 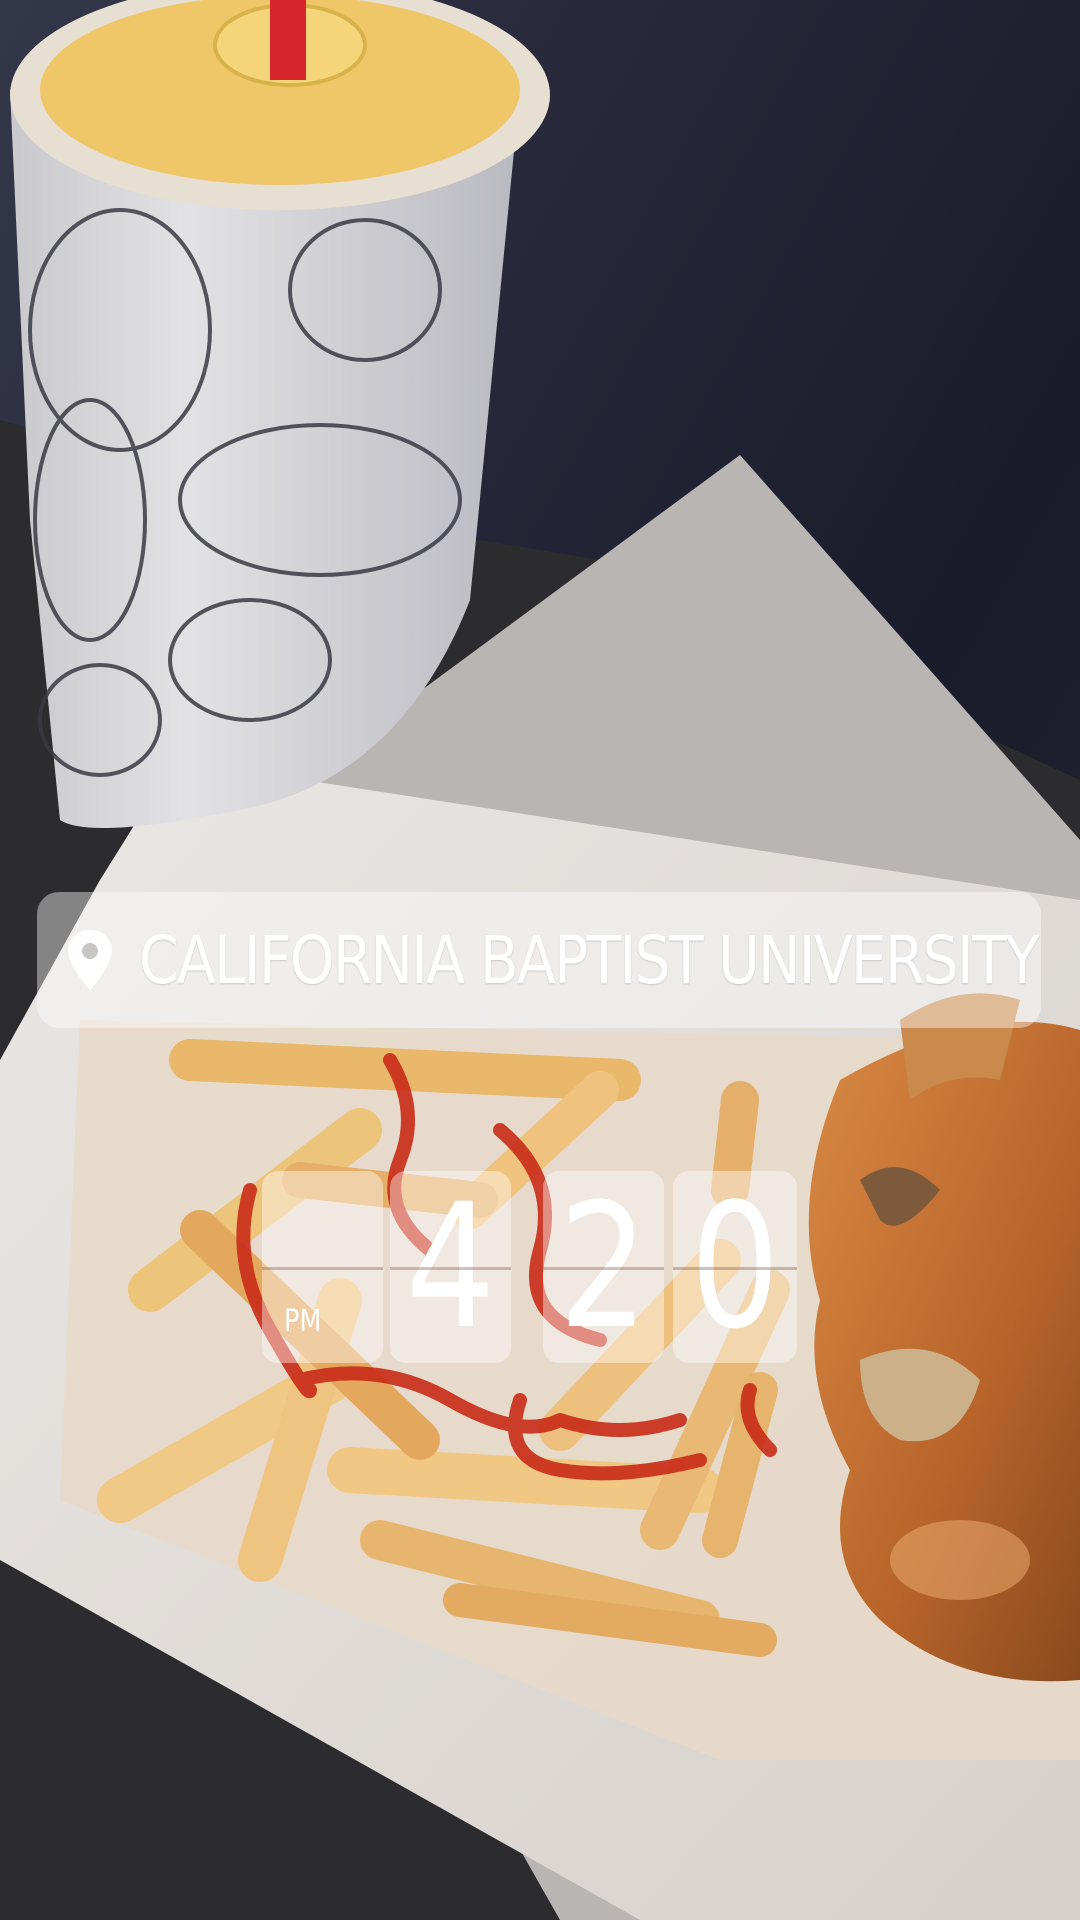 I want to click on time-sticker: PM 4 2 0, so click(x=529, y=1267).